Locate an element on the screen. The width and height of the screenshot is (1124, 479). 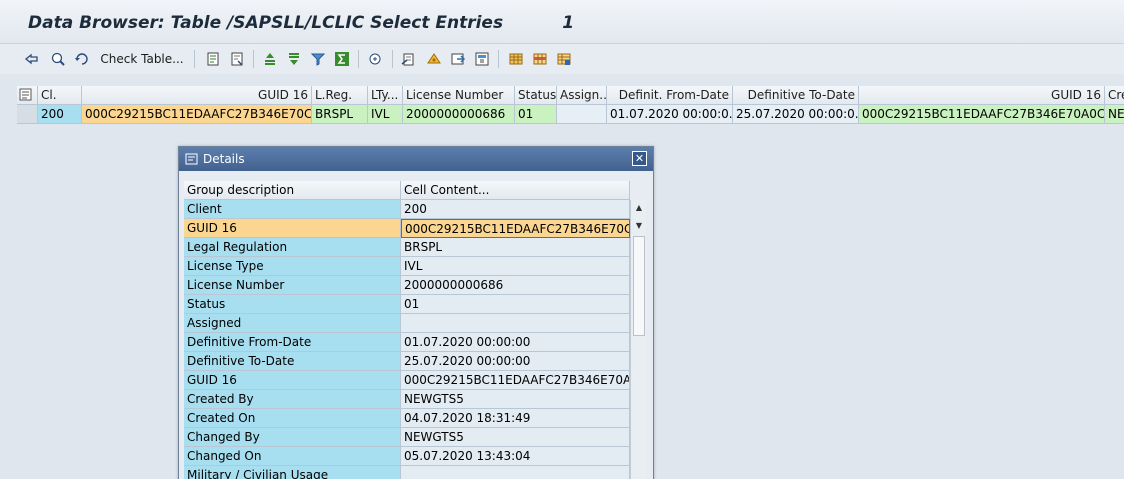
detail-row-assigned: Assigned is located at coordinates (407, 323).